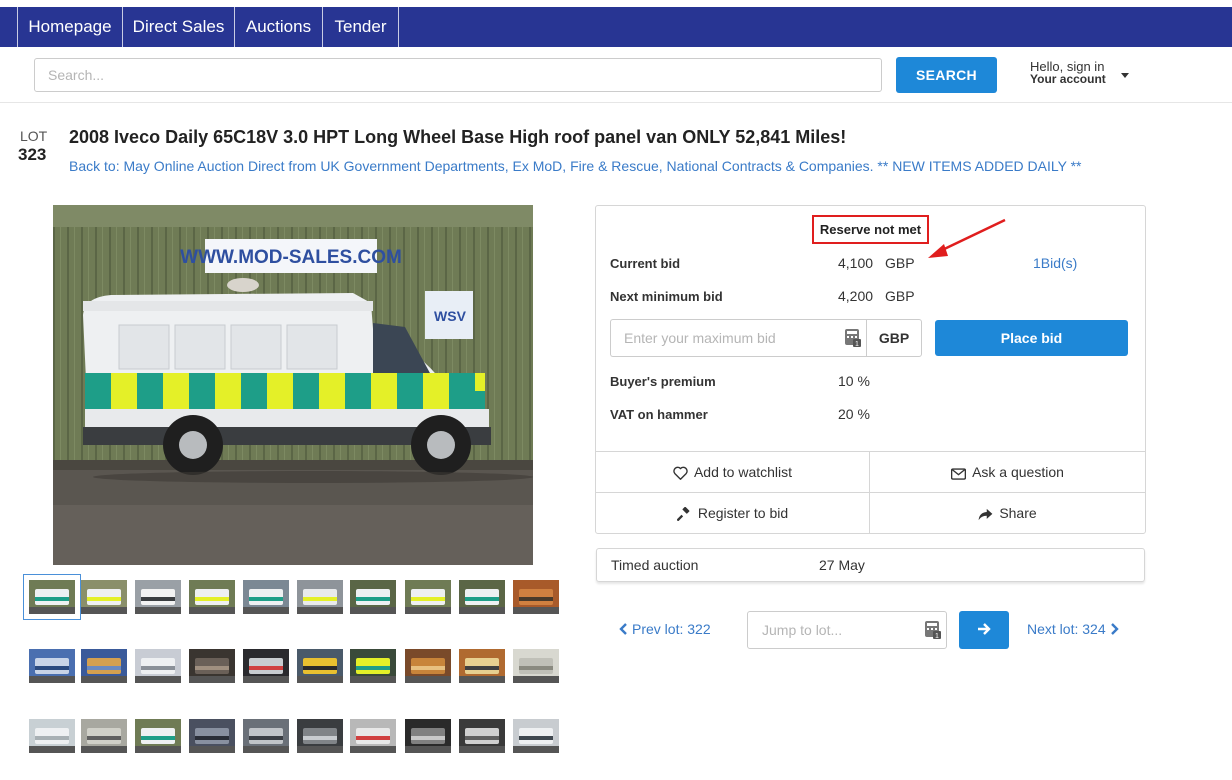  What do you see at coordinates (900, 263) in the screenshot?
I see `current-bid-currency: GBP` at bounding box center [900, 263].